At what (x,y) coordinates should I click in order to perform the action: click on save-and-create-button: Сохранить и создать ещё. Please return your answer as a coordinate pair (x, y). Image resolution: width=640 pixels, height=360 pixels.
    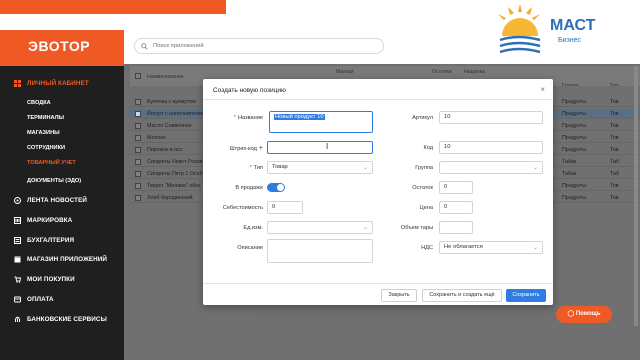
    Looking at the image, I should click on (462, 295).